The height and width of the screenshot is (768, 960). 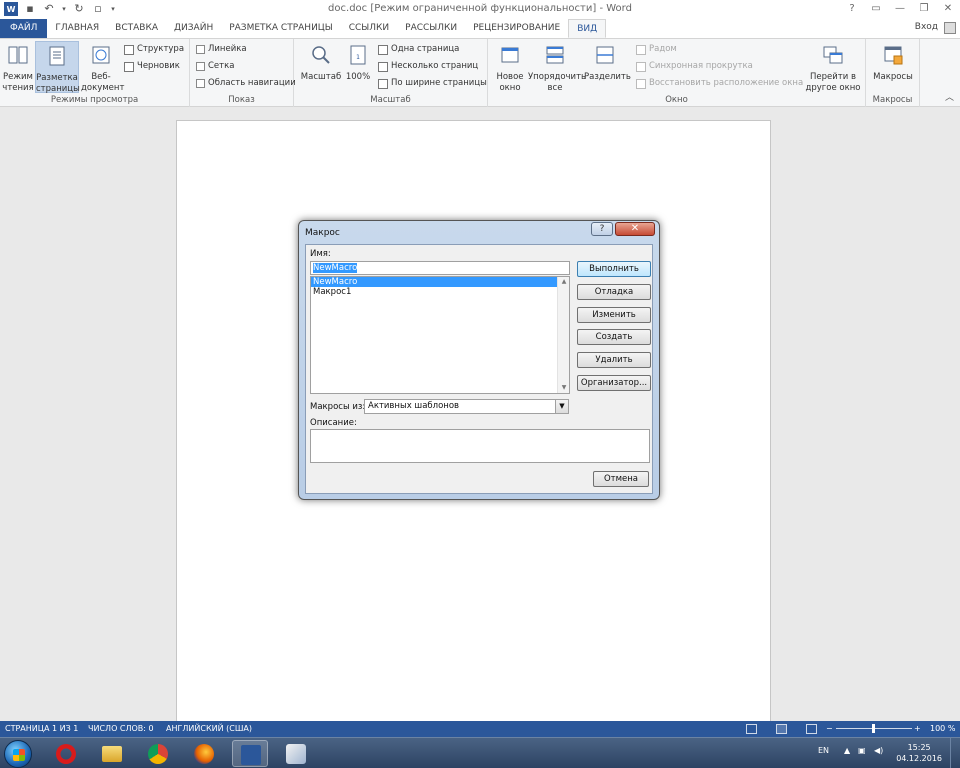 I want to click on reset-position-button: Восстановить расположение окна, so click(x=719, y=83).